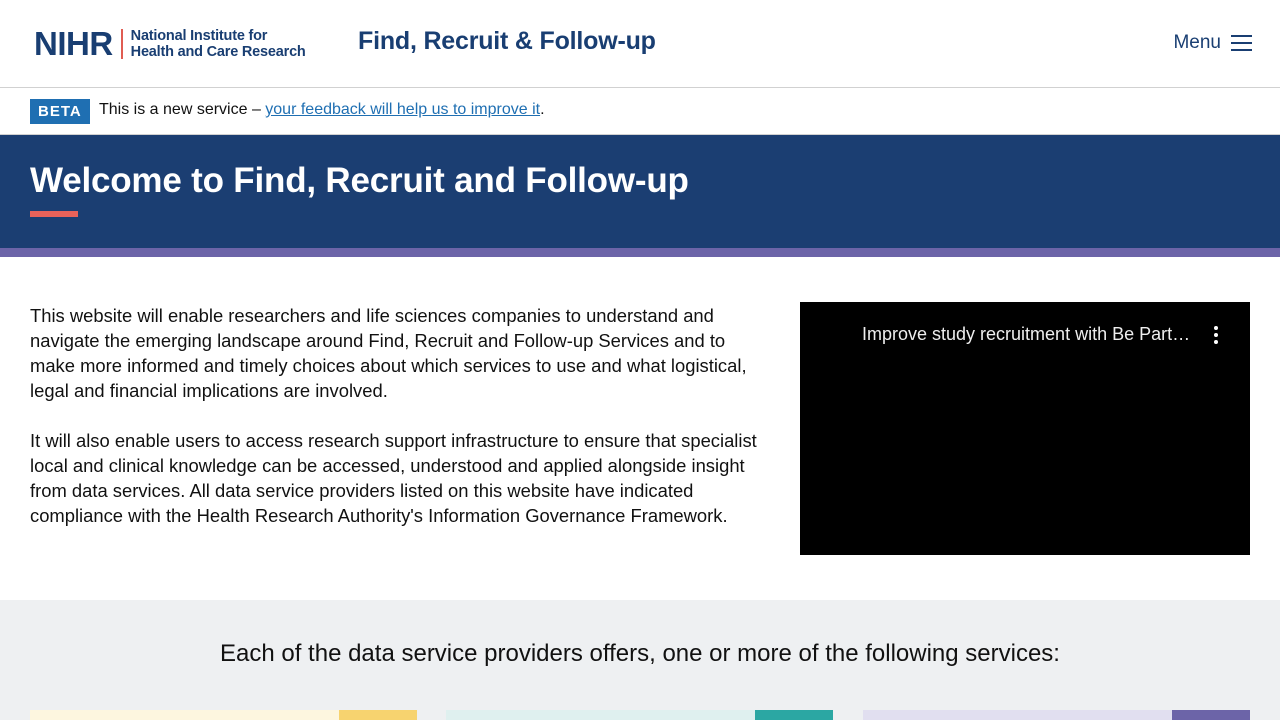 The image size is (1280, 720). What do you see at coordinates (60, 111) in the screenshot?
I see `beta-tag: BETA` at bounding box center [60, 111].